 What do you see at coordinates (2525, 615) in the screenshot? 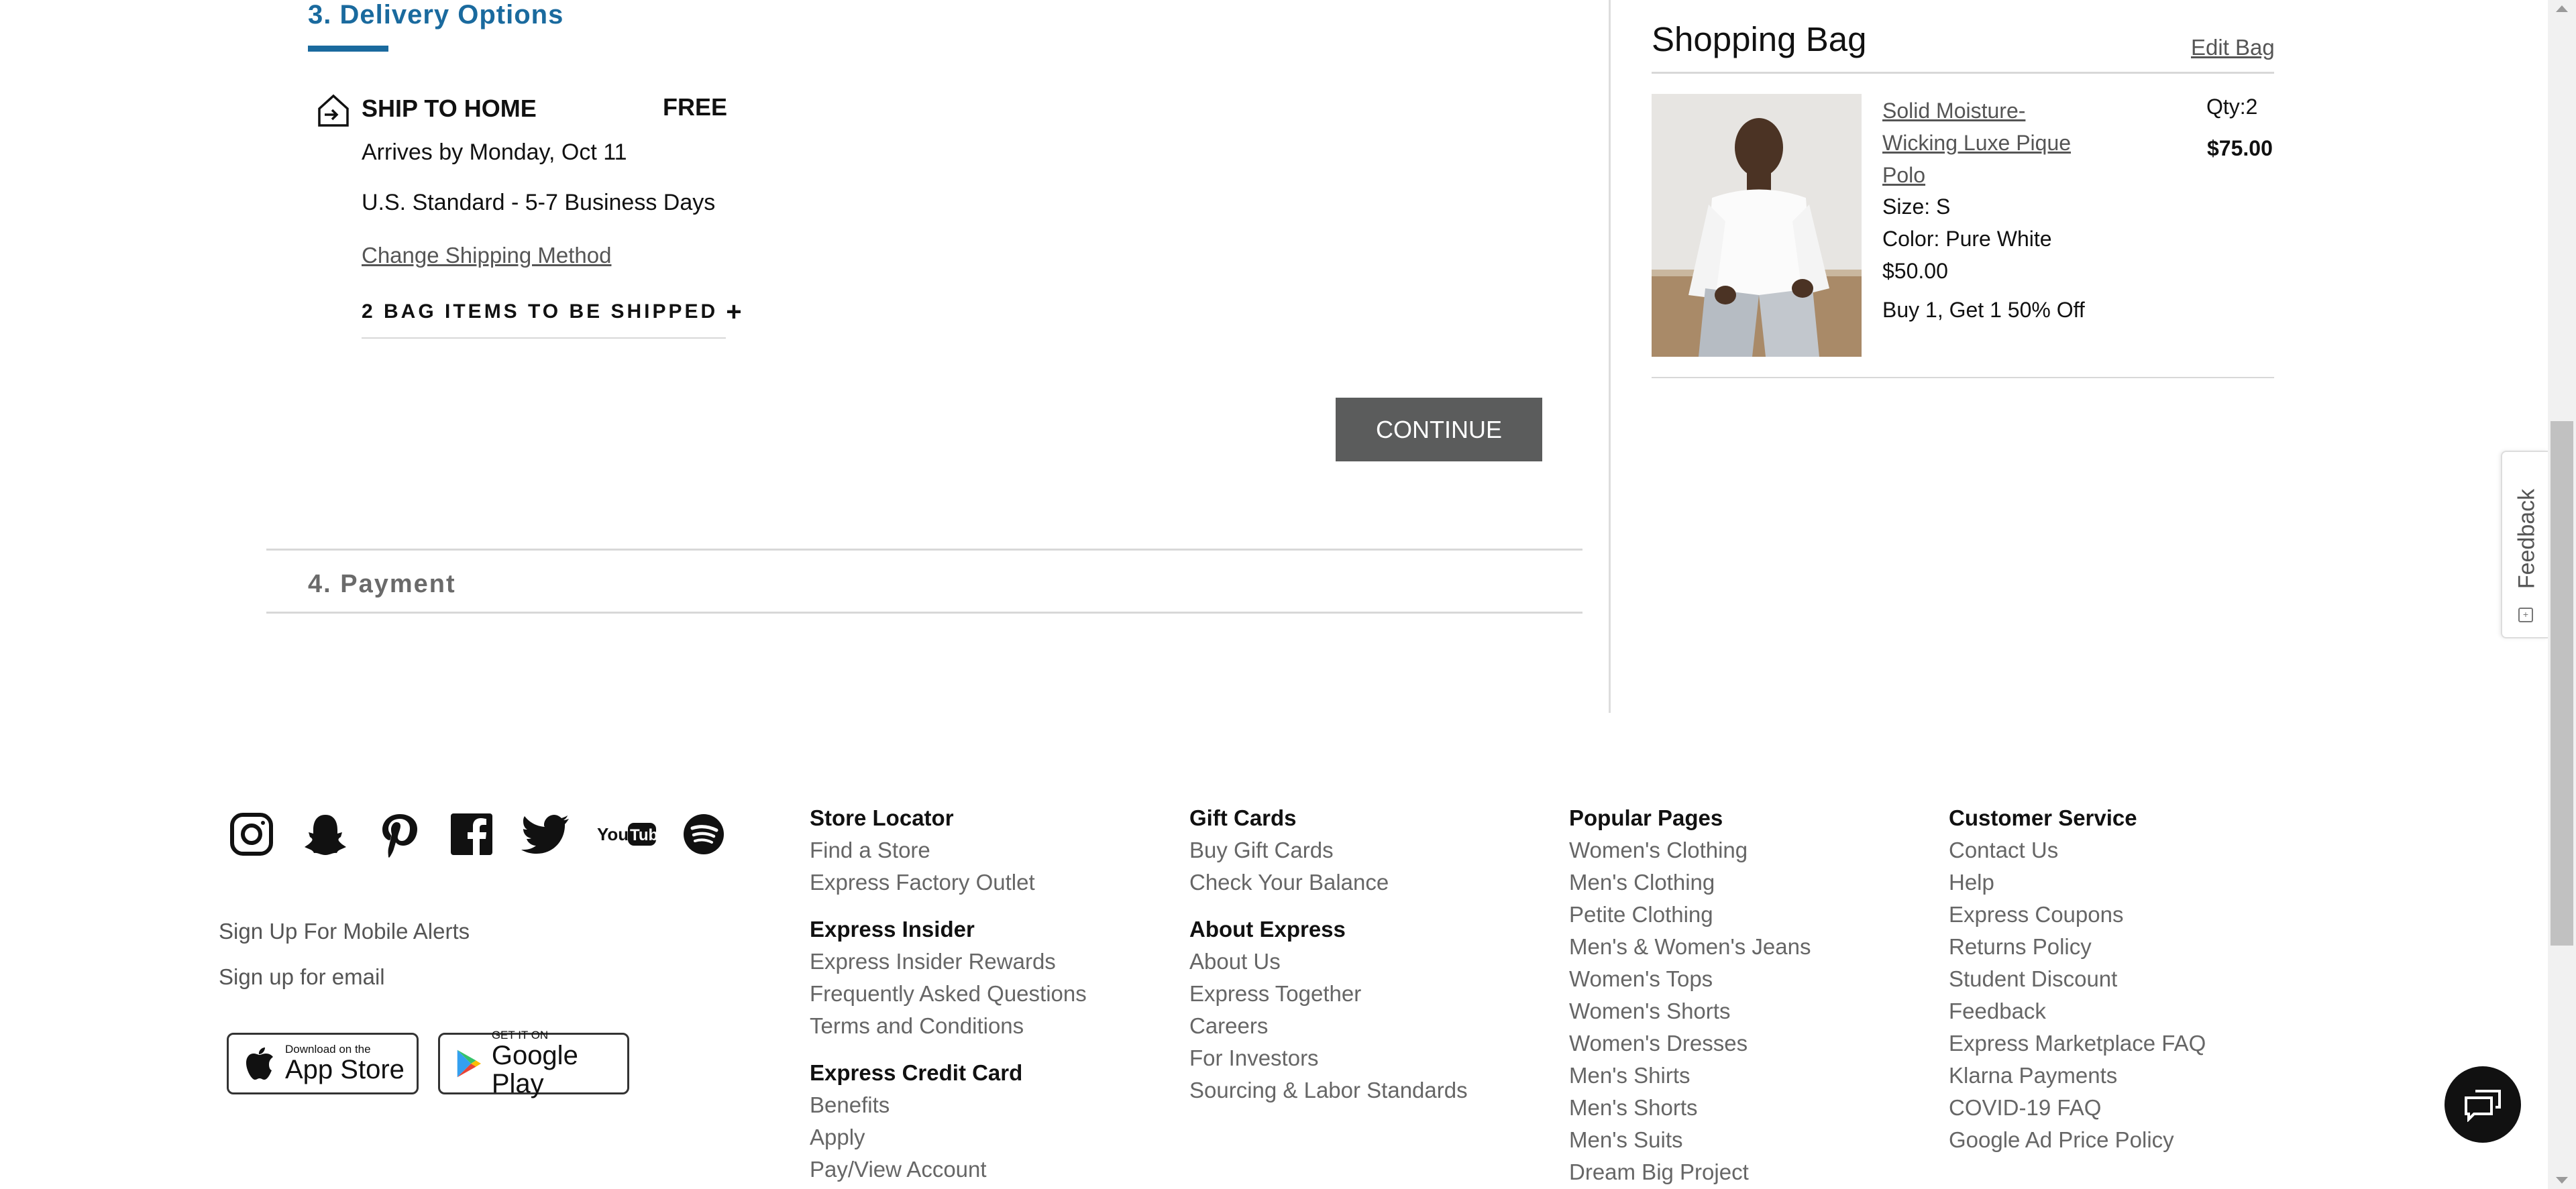
I see `feedback-icon: +` at bounding box center [2525, 615].